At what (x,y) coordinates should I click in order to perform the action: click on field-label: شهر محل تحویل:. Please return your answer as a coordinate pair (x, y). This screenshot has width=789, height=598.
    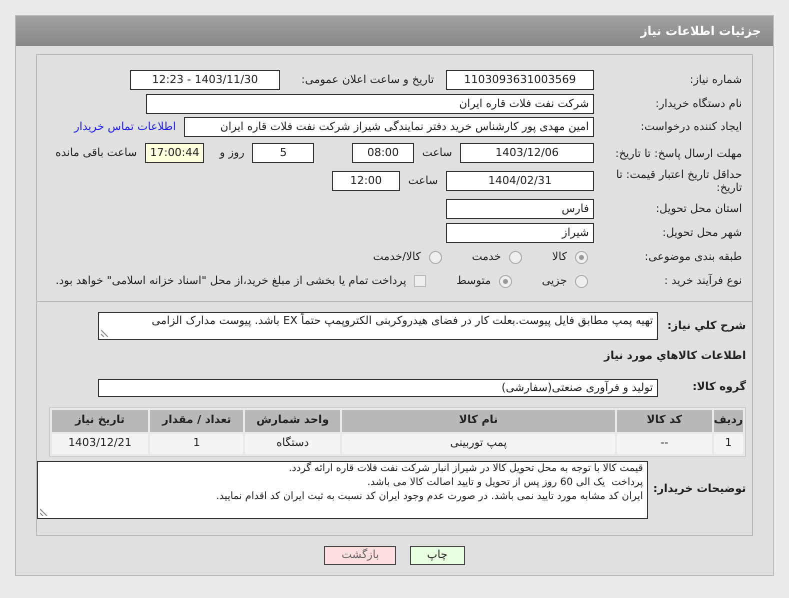
    Looking at the image, I should click on (701, 232).